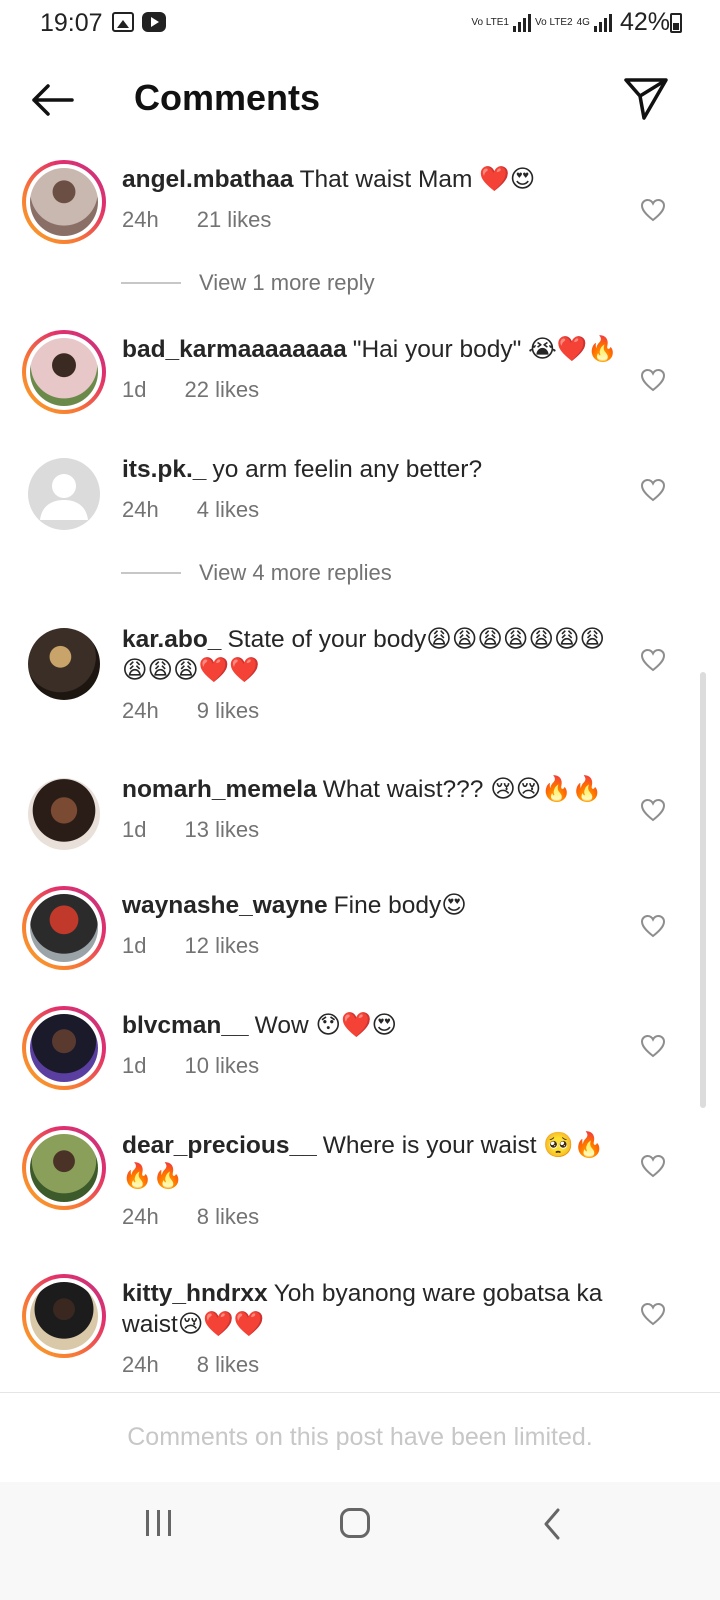 The image size is (720, 1600). Describe the element at coordinates (234, 220) in the screenshot. I see `comment-likes: 21 likes` at that location.